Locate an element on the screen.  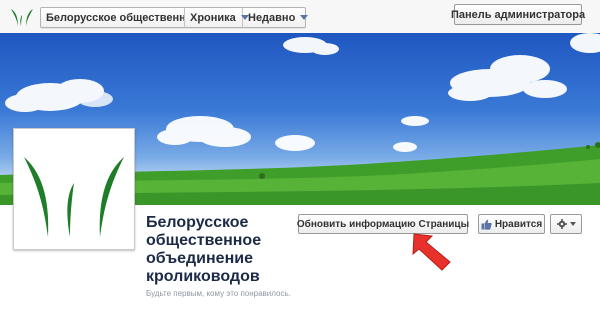
settings-button is located at coordinates (566, 224).